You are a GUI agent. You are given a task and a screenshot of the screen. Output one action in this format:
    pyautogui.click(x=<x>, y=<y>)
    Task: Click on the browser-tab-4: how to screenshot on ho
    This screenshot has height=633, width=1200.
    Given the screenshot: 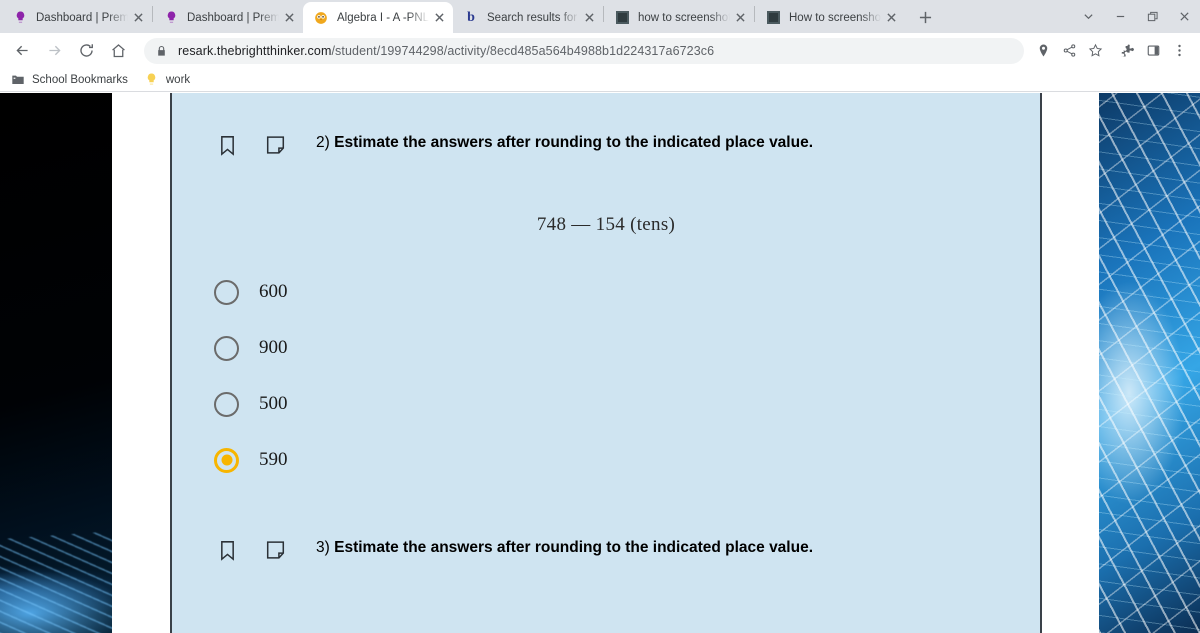 What is the action you would take?
    pyautogui.click(x=679, y=17)
    